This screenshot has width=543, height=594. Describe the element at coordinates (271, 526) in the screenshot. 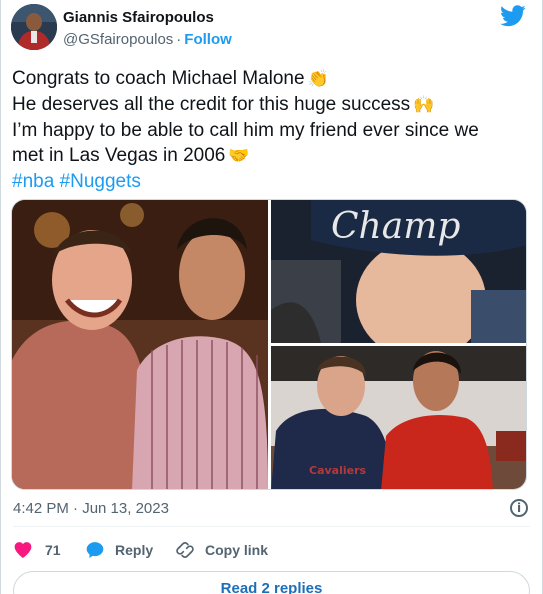

I see `divider` at that location.